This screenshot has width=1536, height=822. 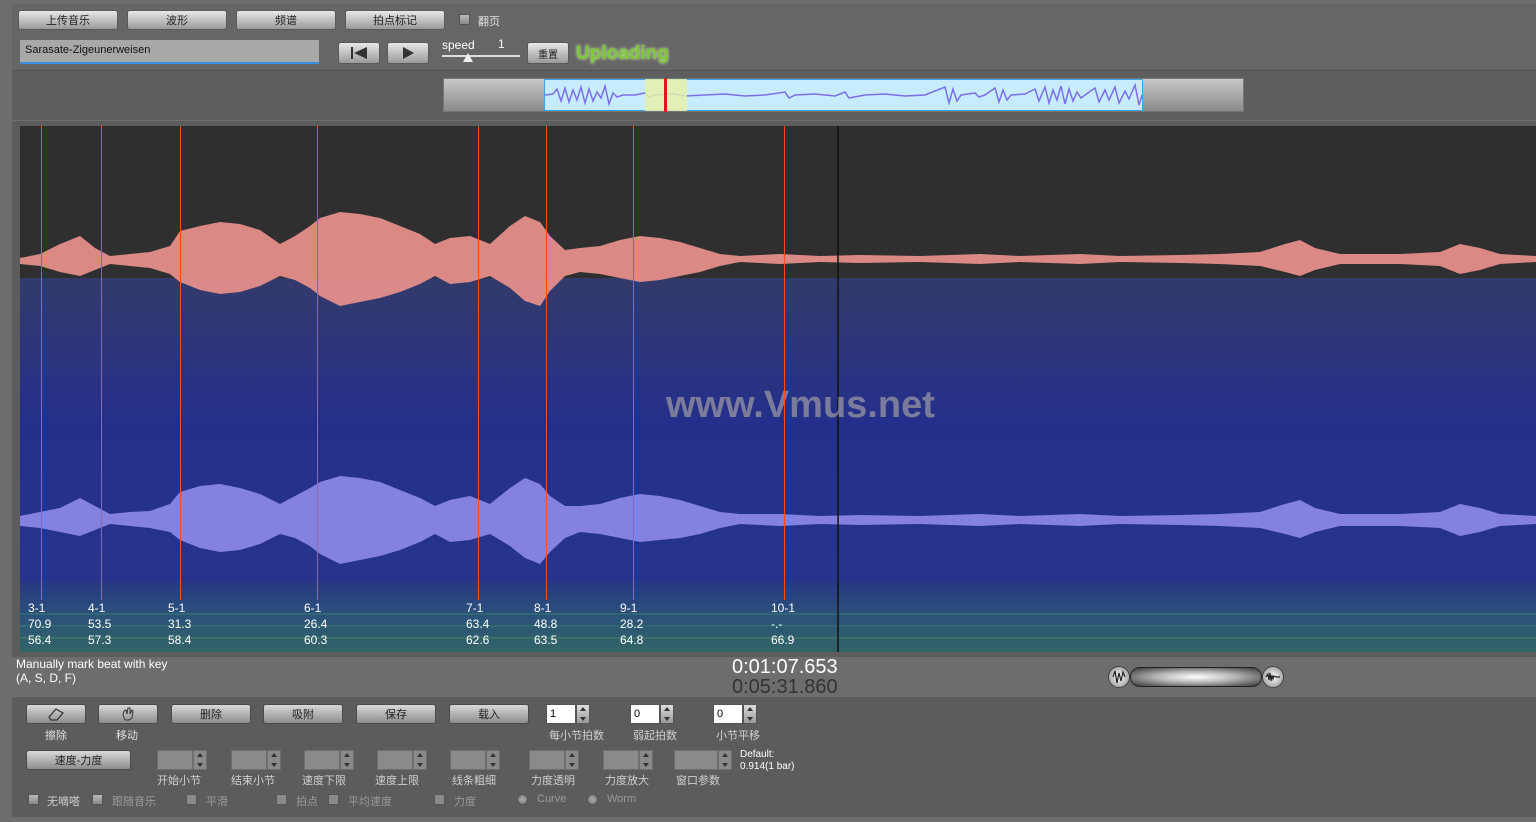 What do you see at coordinates (546, 640) in the screenshot?
I see `beat-tempo: 63.5` at bounding box center [546, 640].